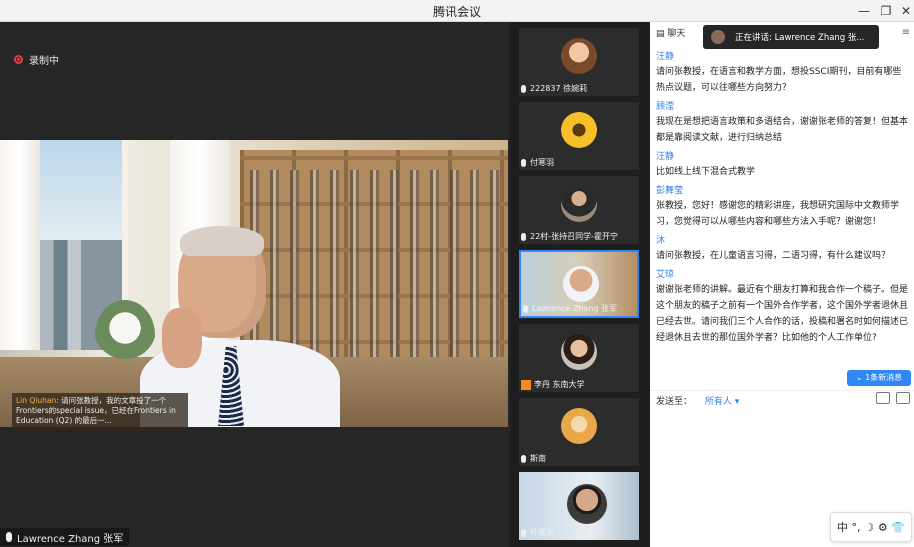 The height and width of the screenshot is (547, 914). What do you see at coordinates (526, 384) in the screenshot?
I see `user-icon` at bounding box center [526, 384].